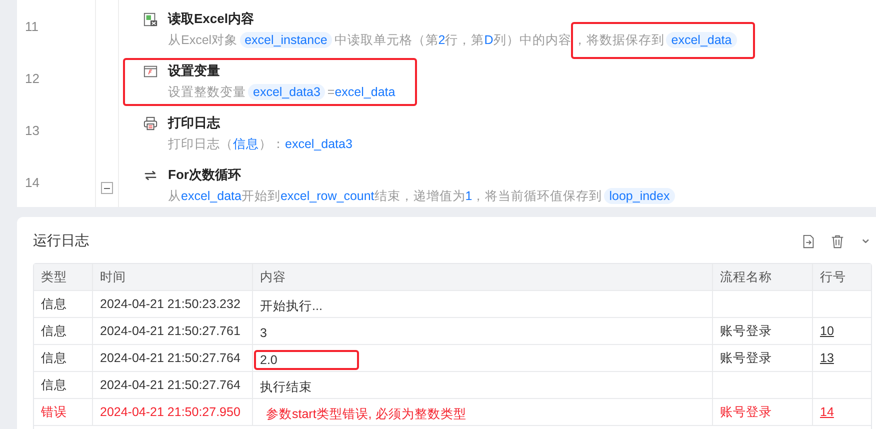  Describe the element at coordinates (150, 123) in the screenshot. I see `printer-icon` at that location.